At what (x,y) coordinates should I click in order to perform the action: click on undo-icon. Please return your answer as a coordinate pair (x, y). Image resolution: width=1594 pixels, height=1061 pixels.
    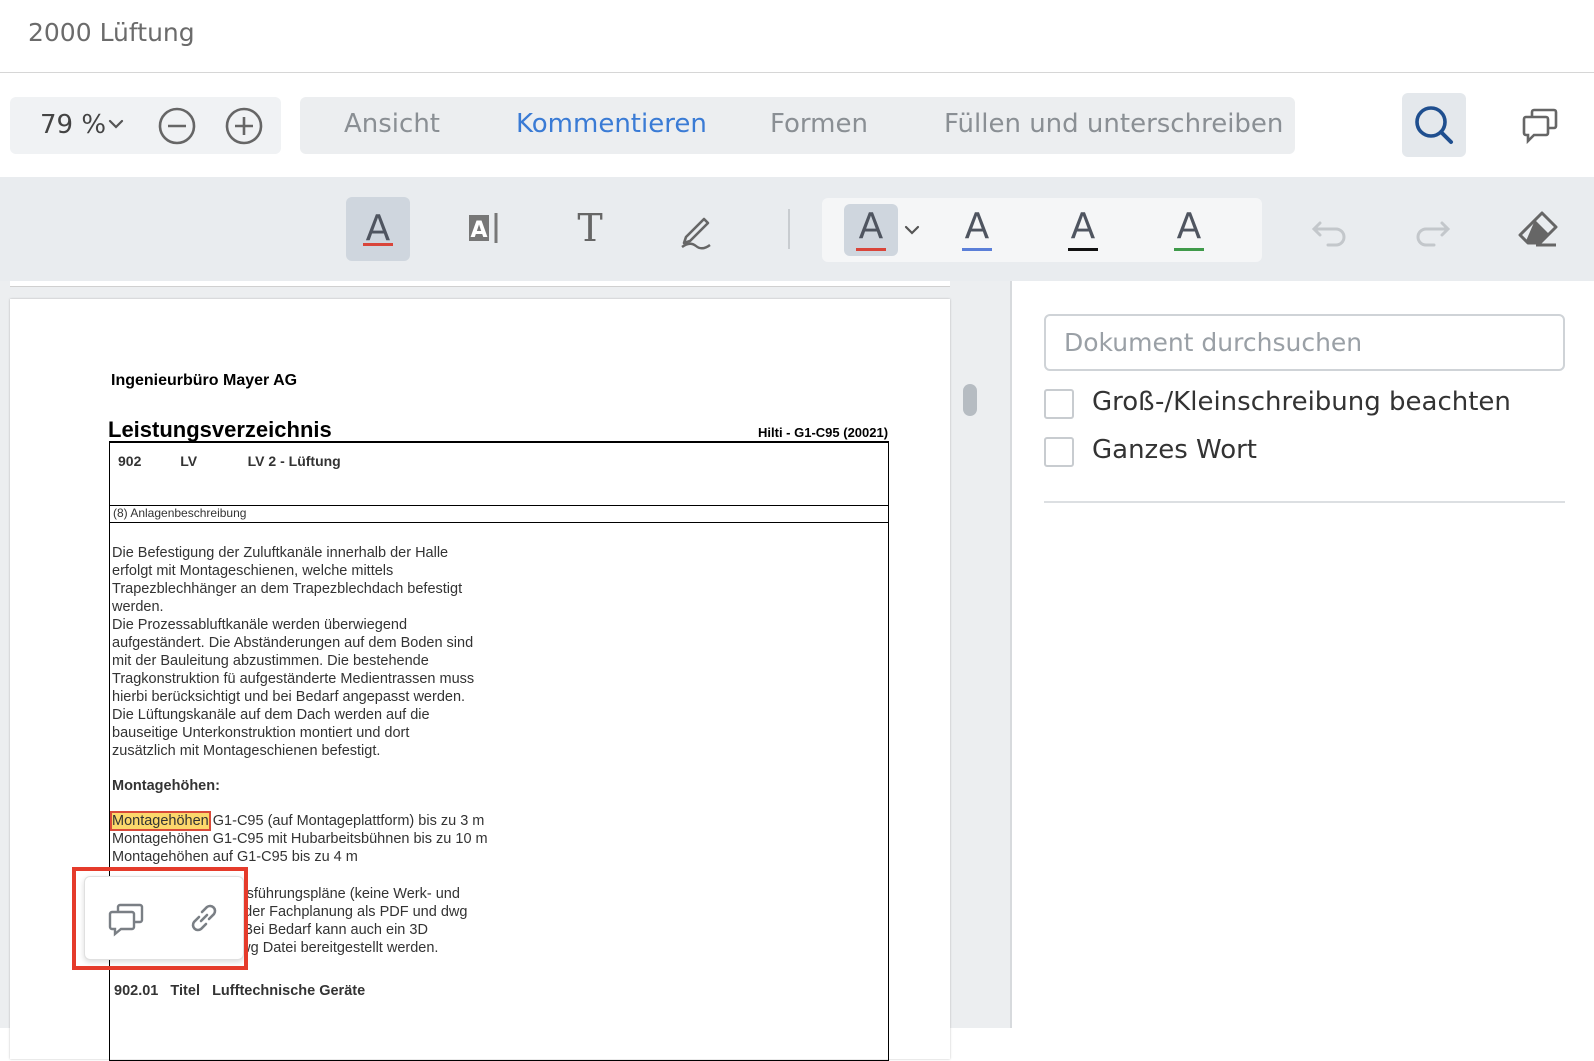
    Looking at the image, I should click on (1328, 234).